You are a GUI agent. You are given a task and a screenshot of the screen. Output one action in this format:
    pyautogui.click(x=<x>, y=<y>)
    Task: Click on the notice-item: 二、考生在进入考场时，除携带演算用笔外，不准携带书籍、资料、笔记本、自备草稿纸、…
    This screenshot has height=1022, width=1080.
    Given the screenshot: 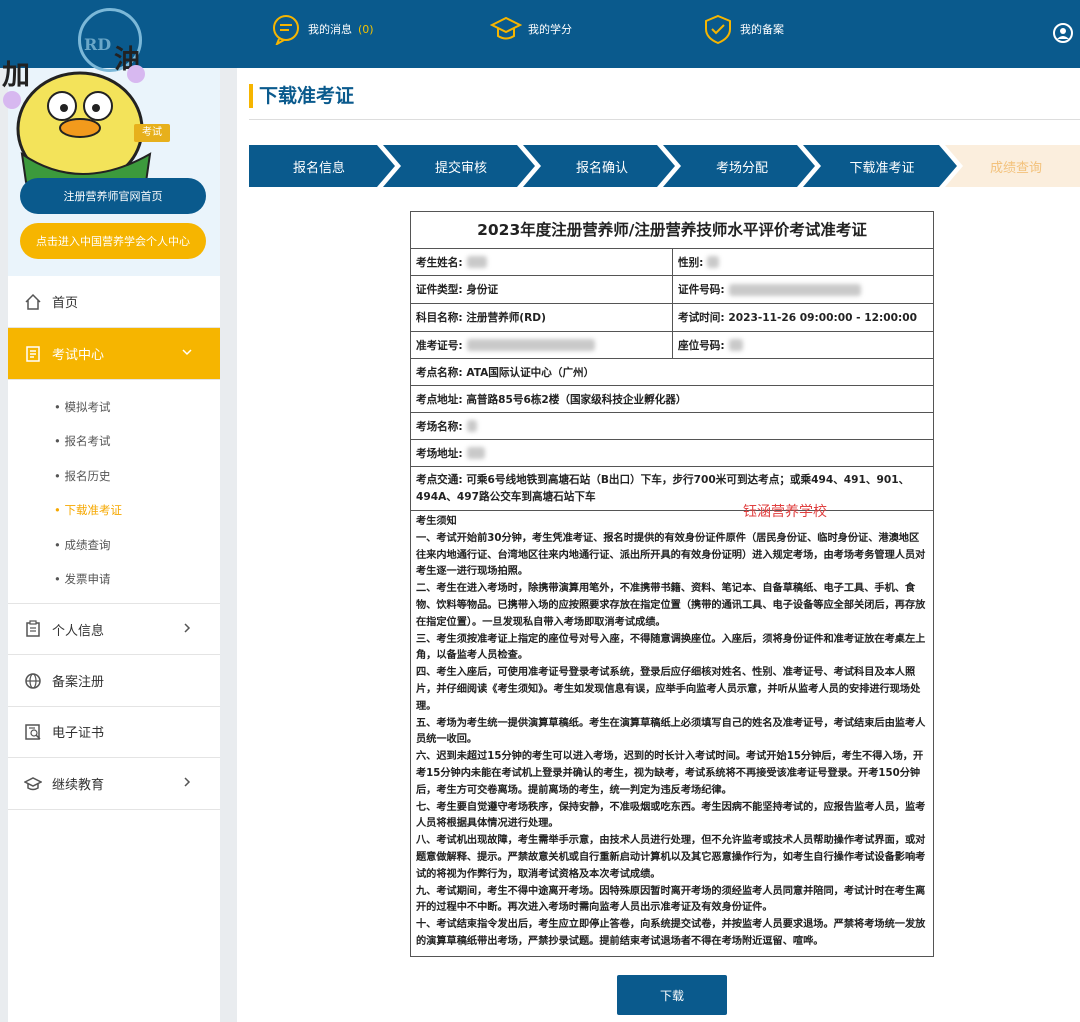 What is the action you would take?
    pyautogui.click(x=671, y=605)
    